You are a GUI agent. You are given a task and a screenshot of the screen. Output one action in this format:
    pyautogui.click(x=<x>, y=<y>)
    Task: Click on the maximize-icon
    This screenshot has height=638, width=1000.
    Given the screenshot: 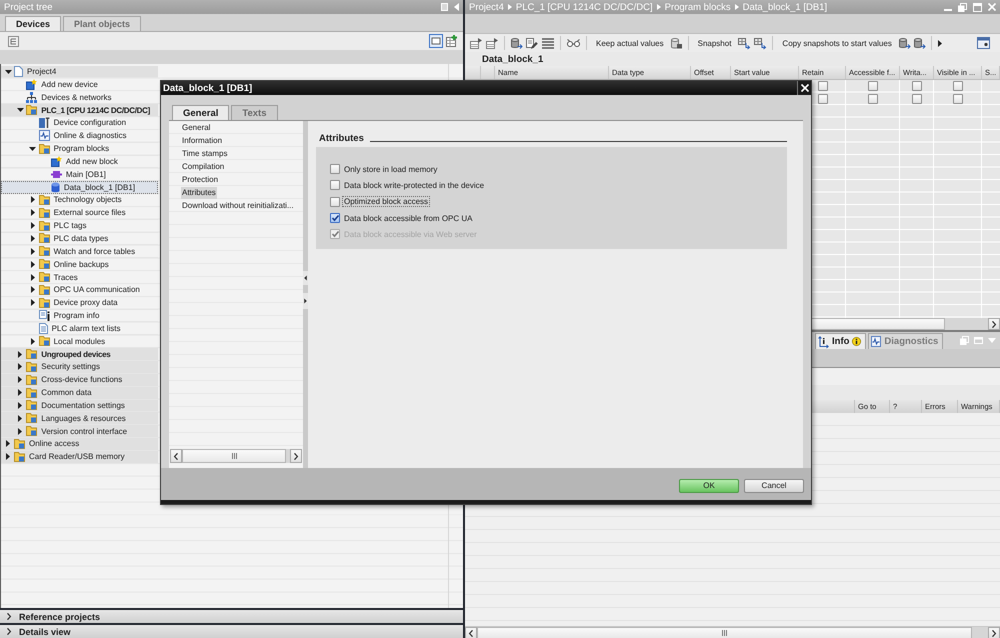 What is the action you would take?
    pyautogui.click(x=977, y=7)
    